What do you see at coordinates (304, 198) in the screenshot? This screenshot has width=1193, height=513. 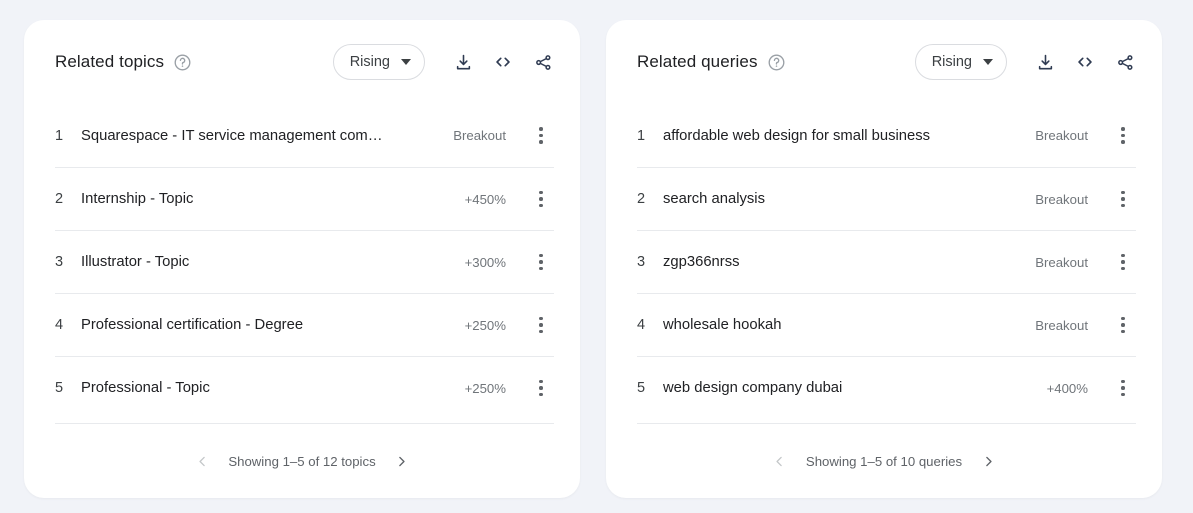 I see `table-row: 2 Internship - Topic +450%` at bounding box center [304, 198].